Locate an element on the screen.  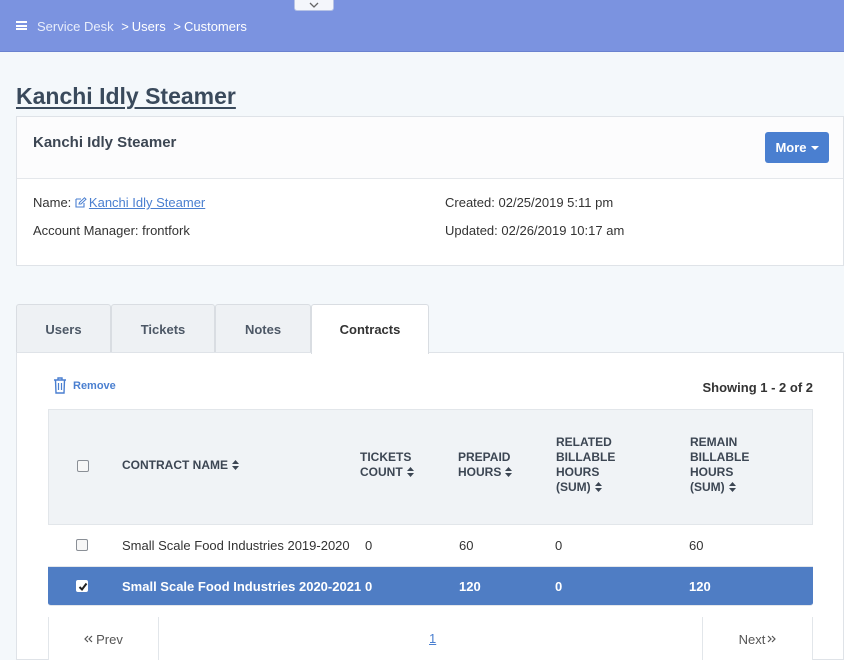
next-page-button: Next is located at coordinates (757, 638).